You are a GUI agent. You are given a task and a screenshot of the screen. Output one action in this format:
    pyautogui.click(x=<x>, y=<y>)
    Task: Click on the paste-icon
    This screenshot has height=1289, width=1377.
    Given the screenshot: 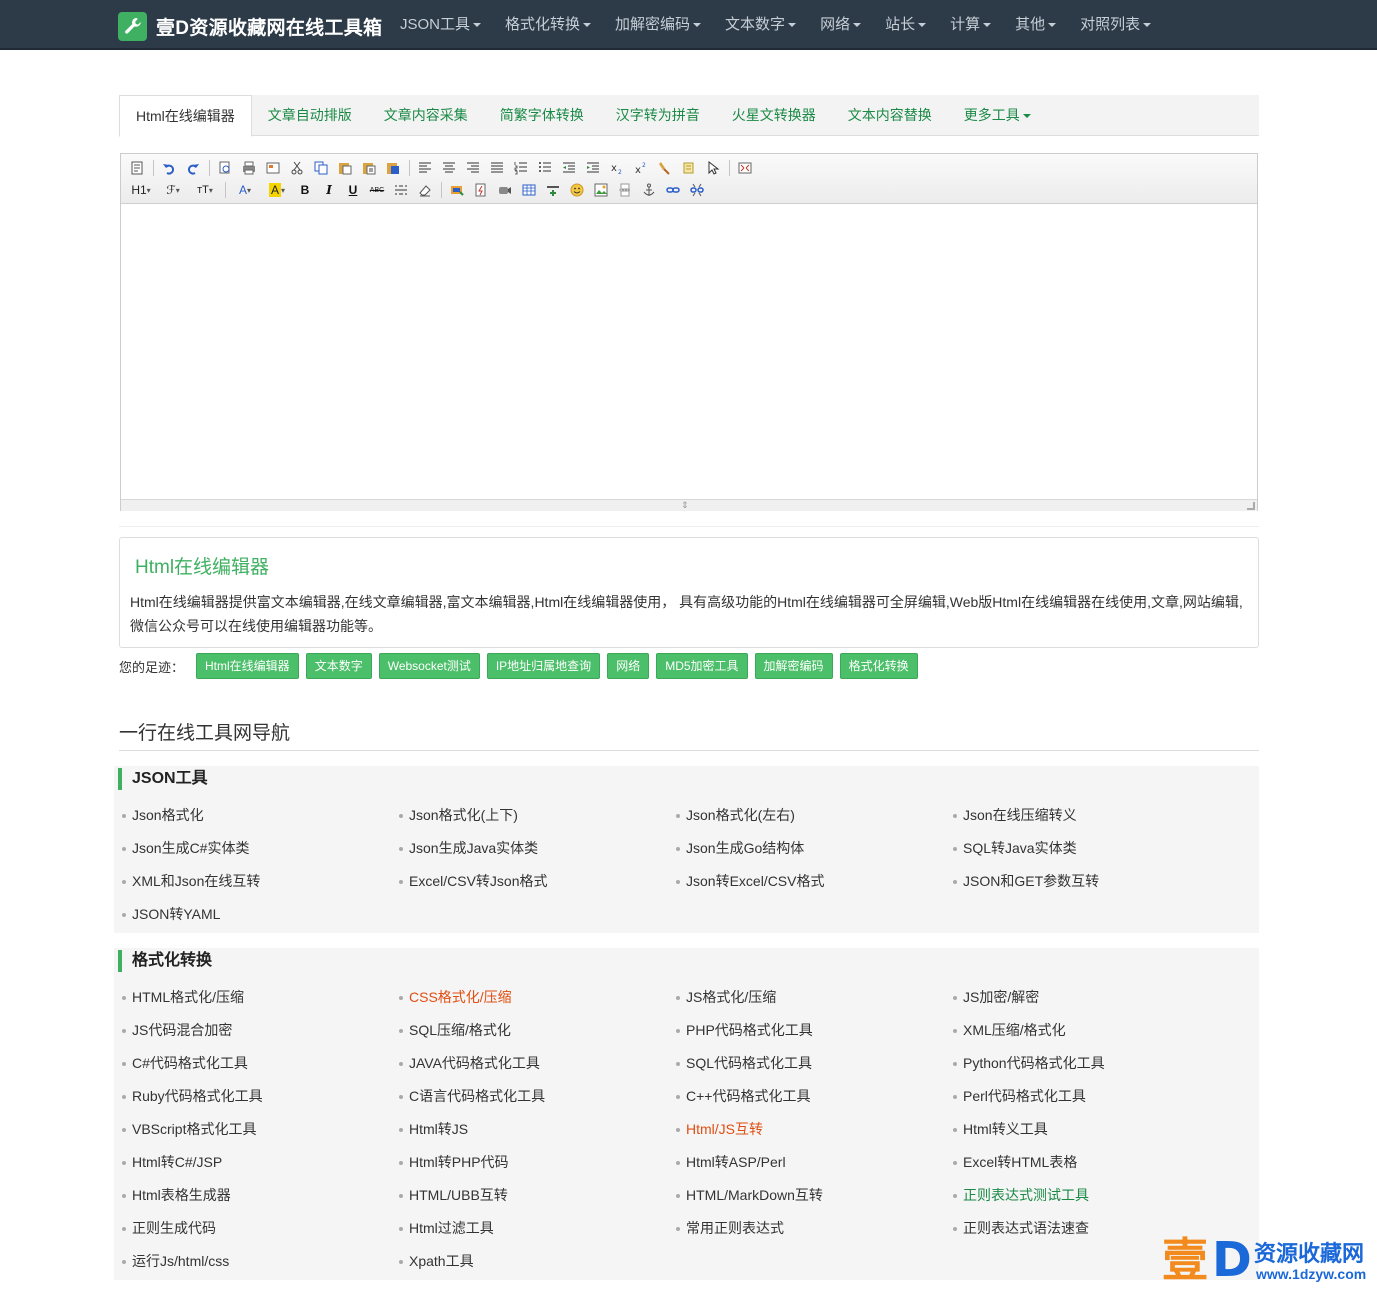 What is the action you would take?
    pyautogui.click(x=345, y=168)
    